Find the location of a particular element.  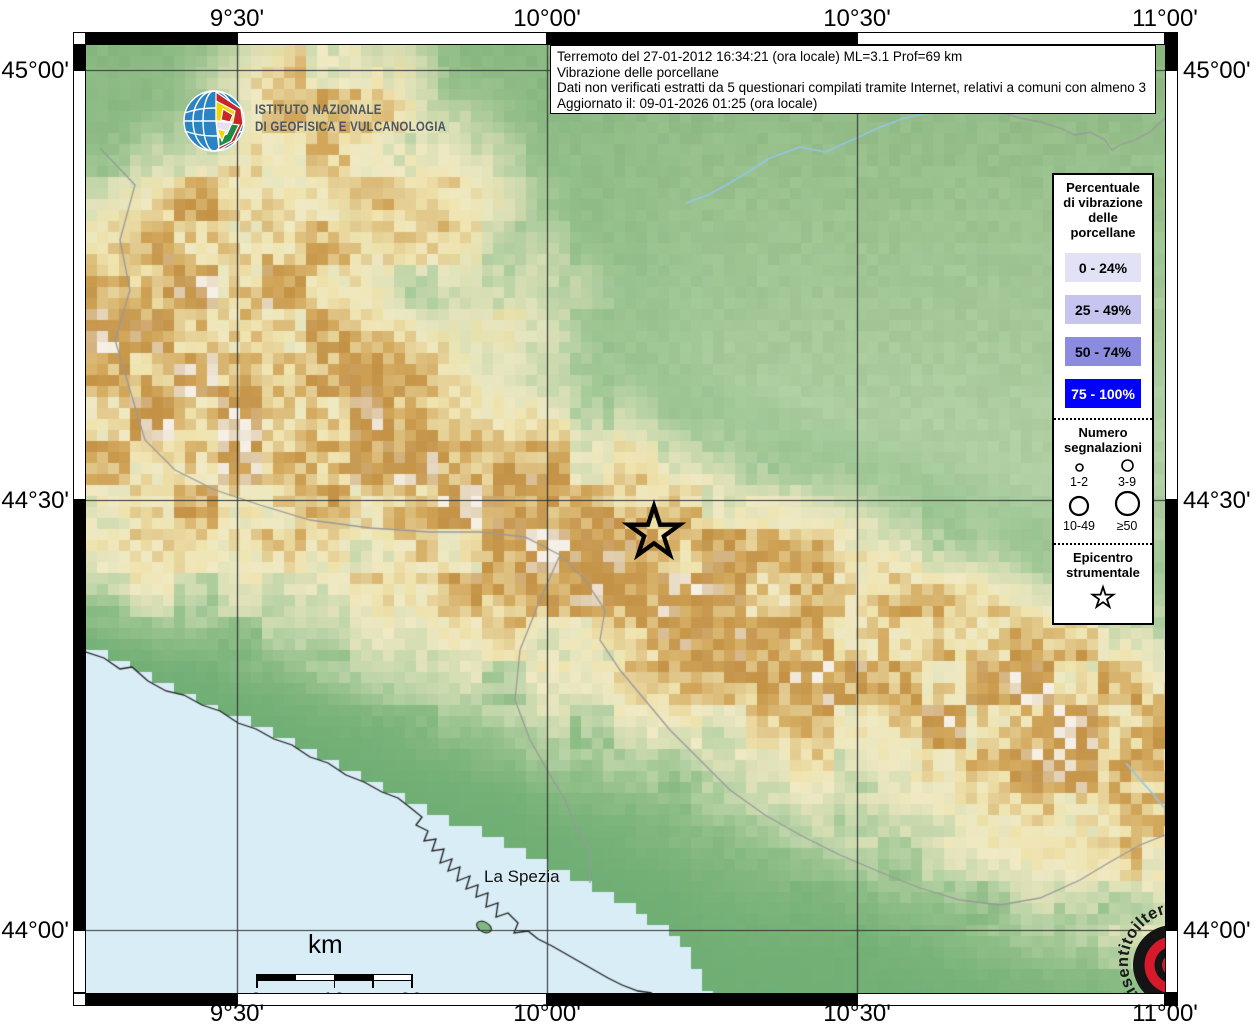

legend-title-line: Percentuale is located at coordinates (1103, 187).